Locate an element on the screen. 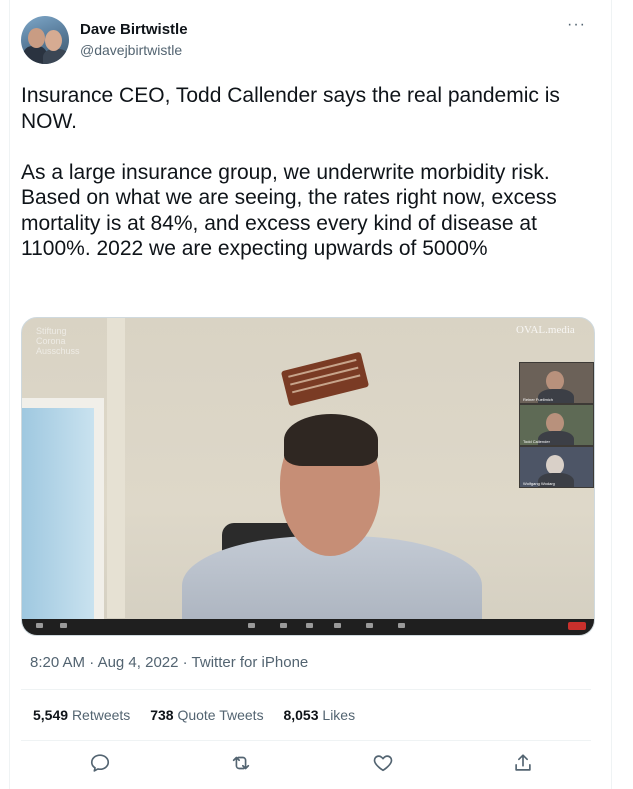 Image resolution: width=633 pixels, height=789 pixels. video-call-toolbar is located at coordinates (308, 627).